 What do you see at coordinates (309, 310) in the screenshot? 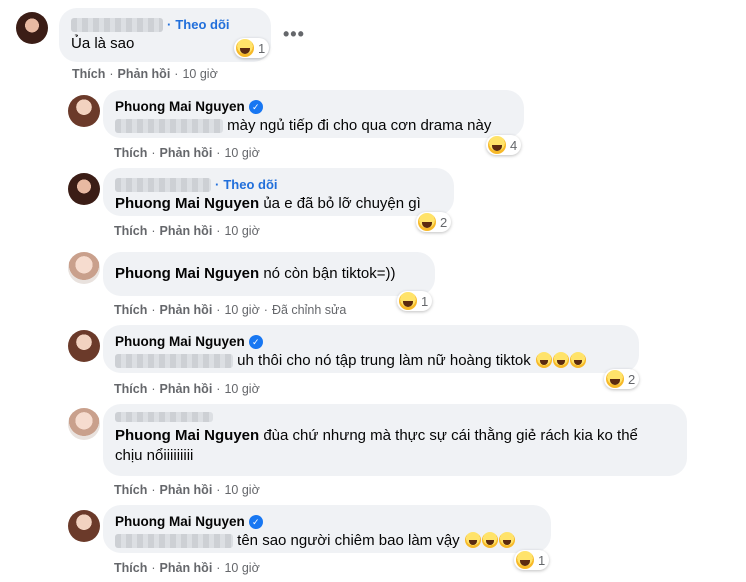
I see `edited-label: Đã chỉnh sửa` at bounding box center [309, 310].